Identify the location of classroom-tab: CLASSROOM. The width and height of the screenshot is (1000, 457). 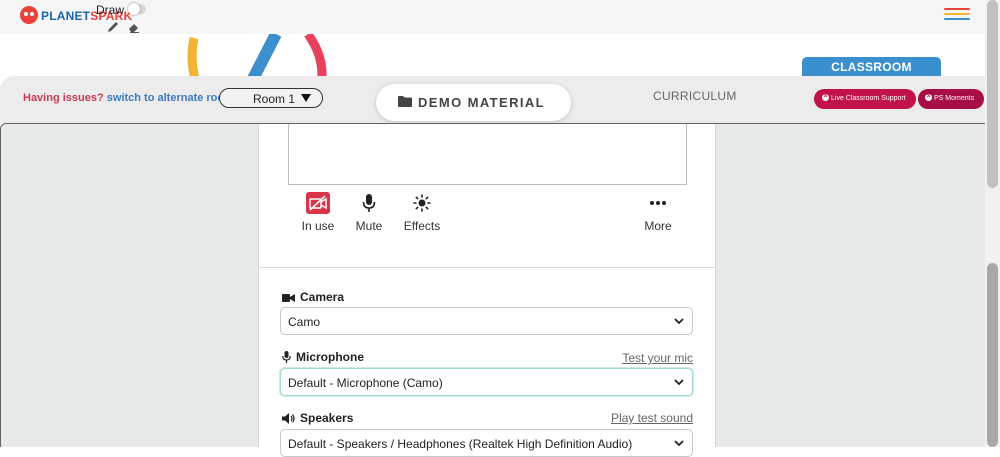
(871, 66).